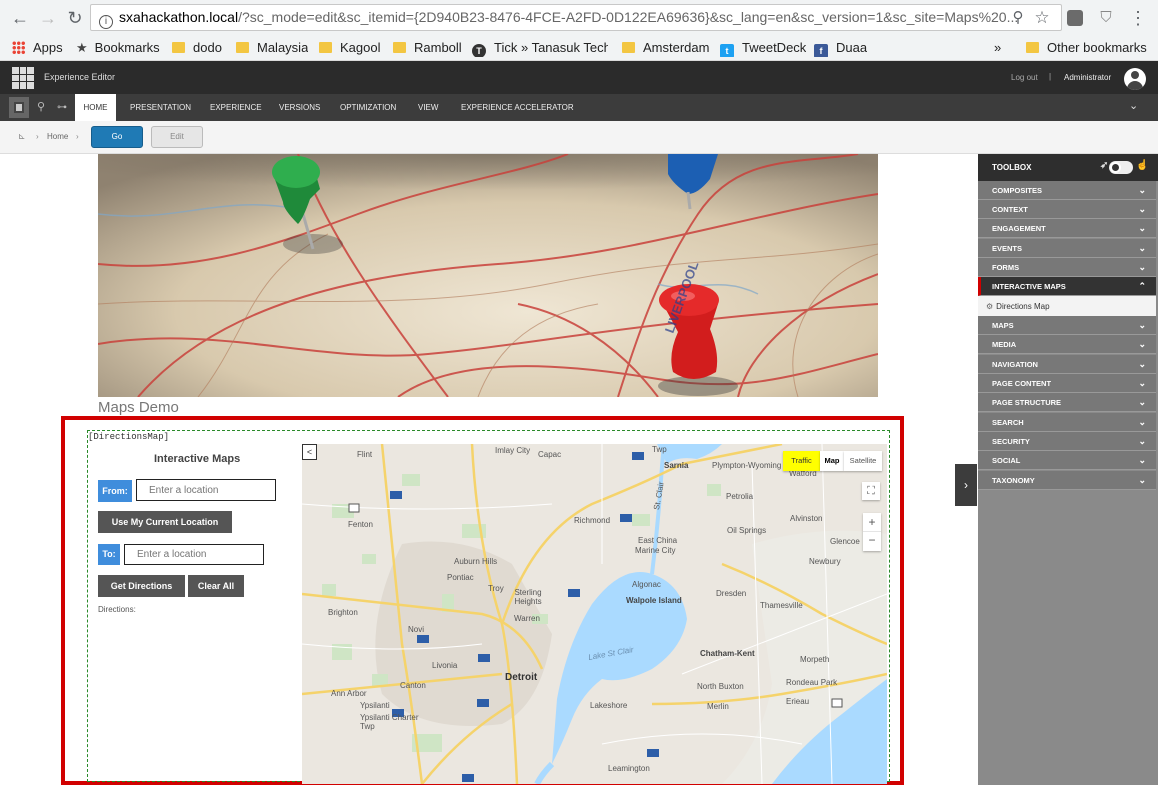  What do you see at coordinates (579, 137) in the screenshot?
I see `breadcrumb: ⊾ › Home › Go Edit` at bounding box center [579, 137].